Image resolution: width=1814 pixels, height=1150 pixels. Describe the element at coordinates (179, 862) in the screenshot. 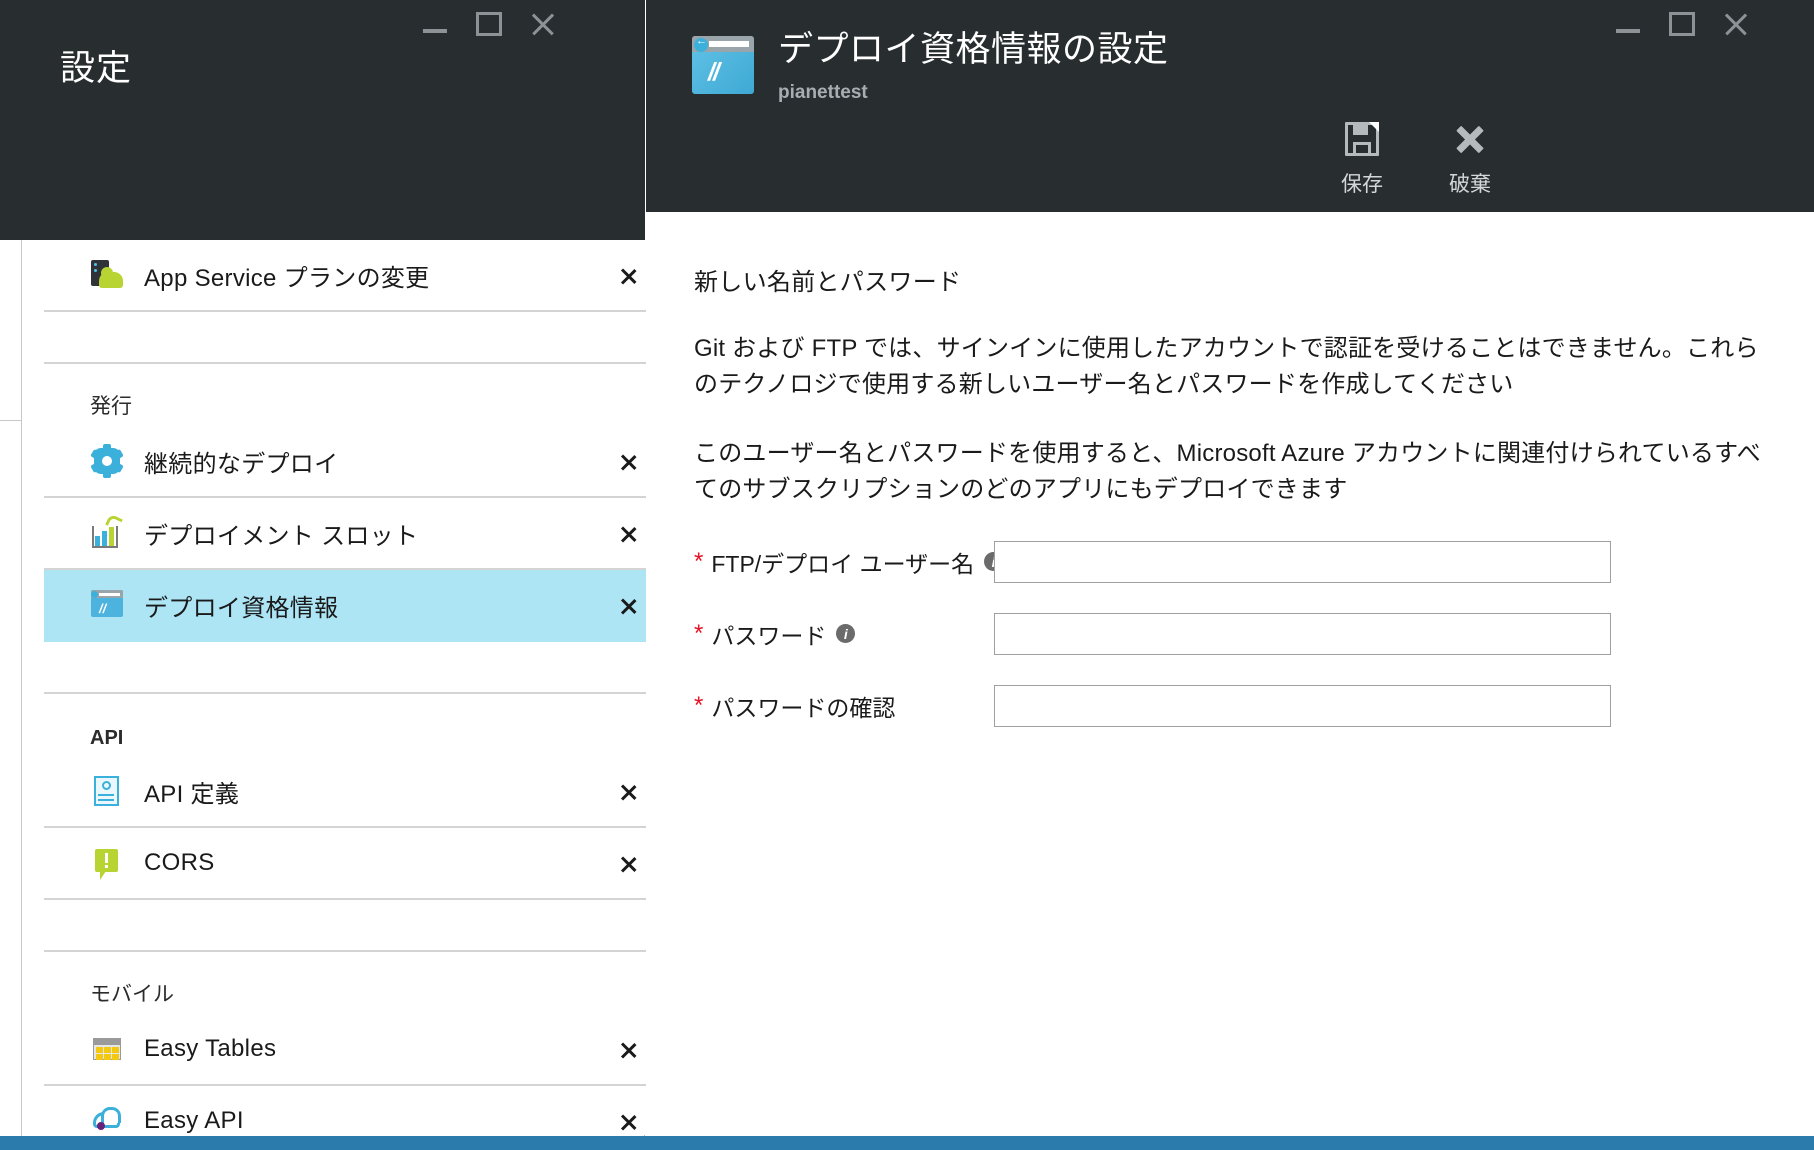

I see `sidebar-item-label: CORS` at that location.